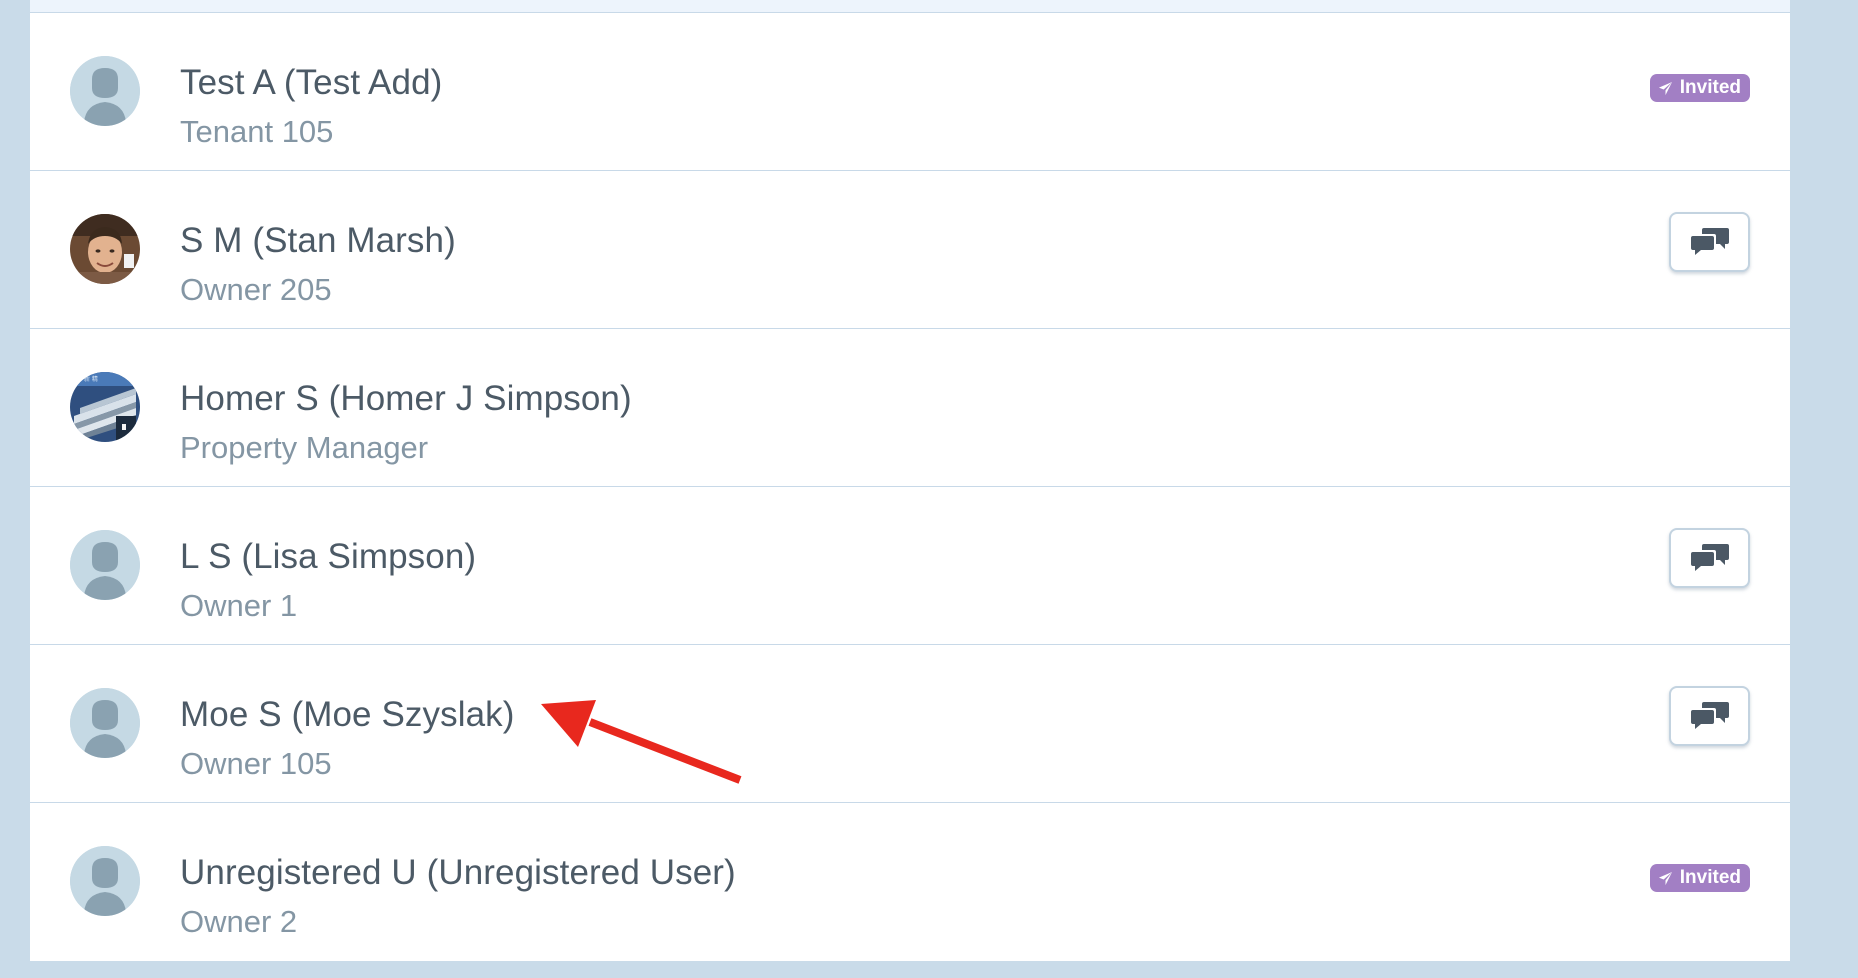 The height and width of the screenshot is (978, 1858). Describe the element at coordinates (304, 447) in the screenshot. I see `member-role: Property Manager` at that location.